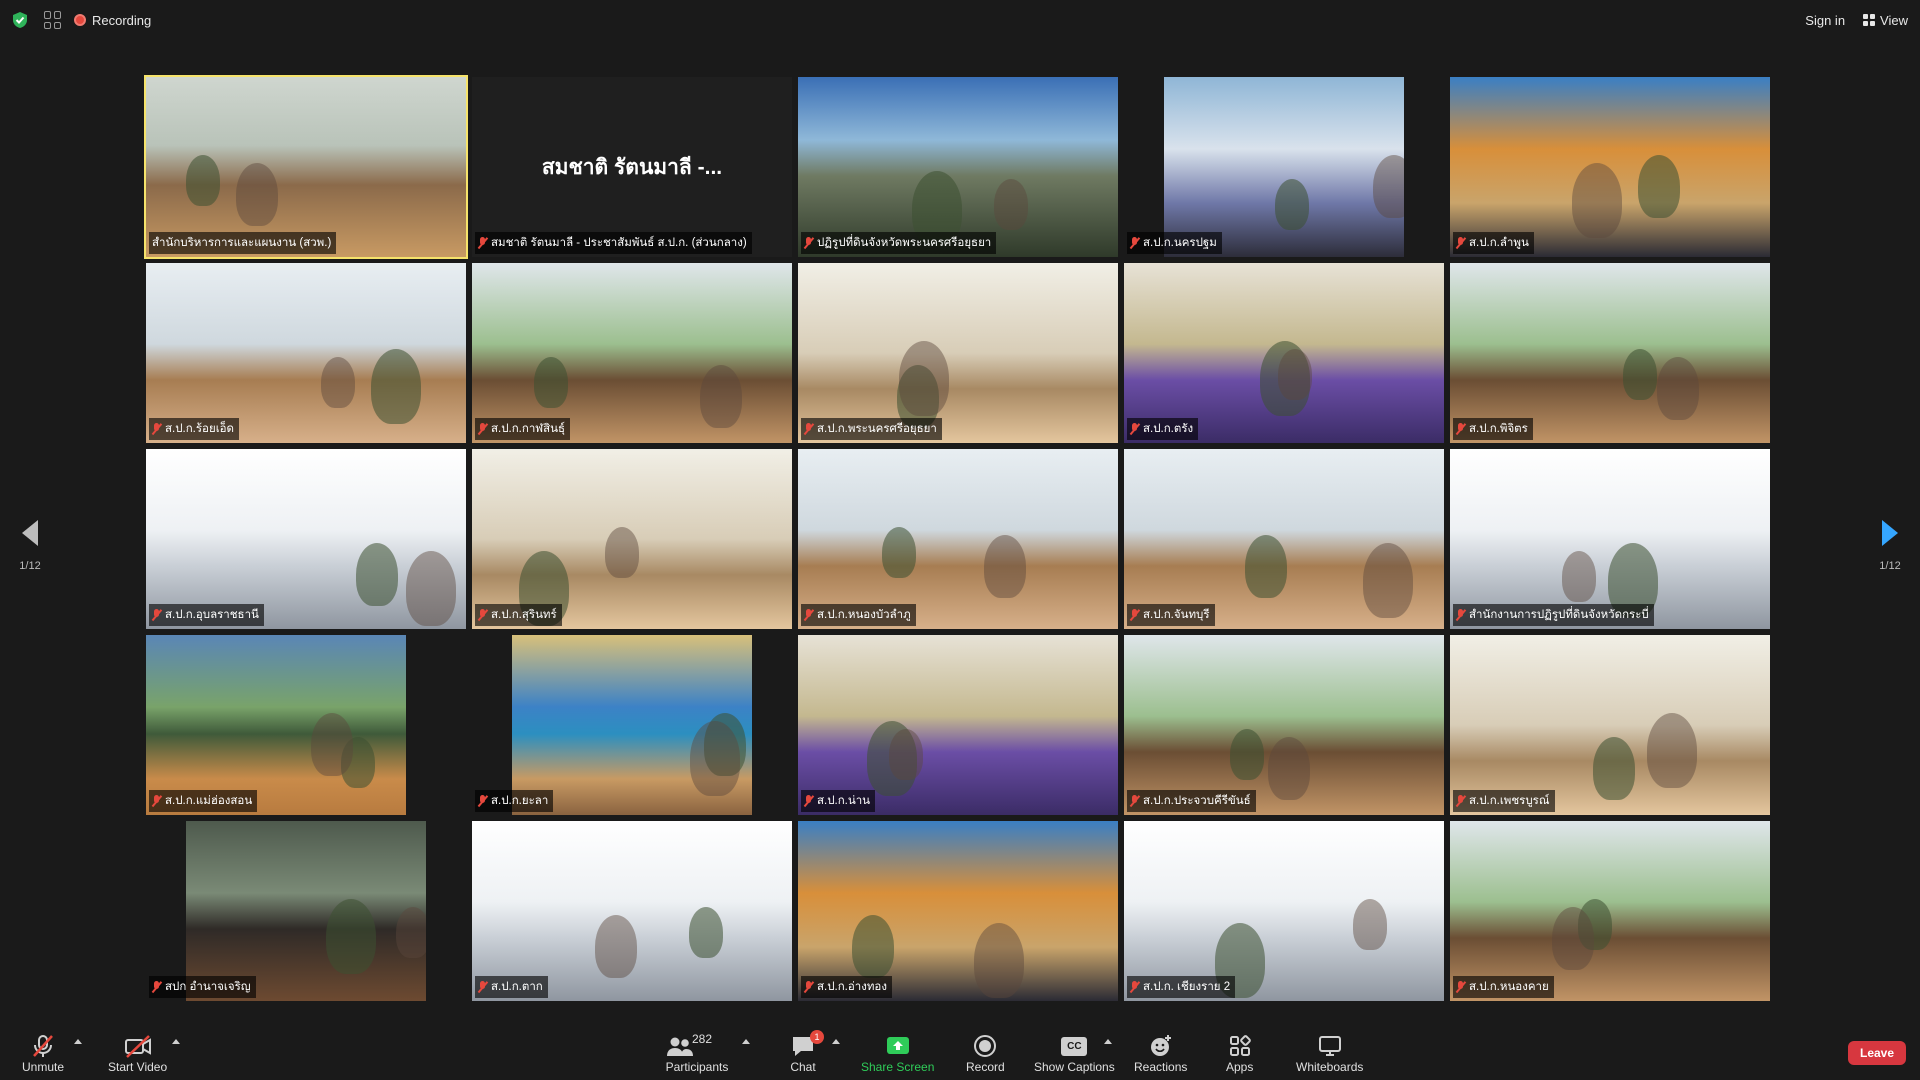  I want to click on participant-name: ส.ป.ก.แม่ฮ่องสอน, so click(209, 801).